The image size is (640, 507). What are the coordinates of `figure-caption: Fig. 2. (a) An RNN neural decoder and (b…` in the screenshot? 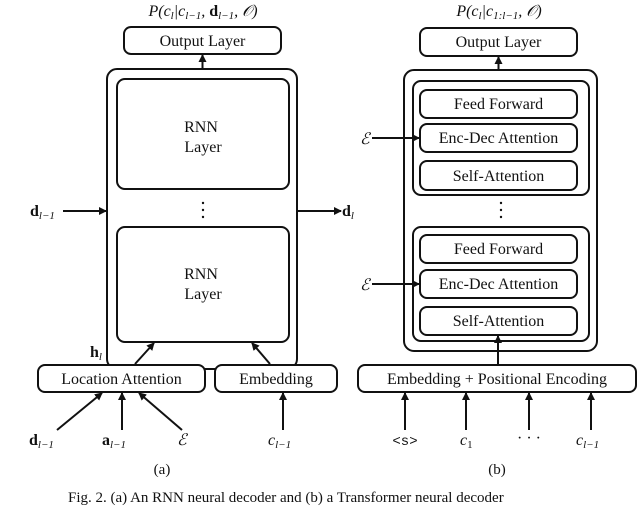 It's located at (286, 498).